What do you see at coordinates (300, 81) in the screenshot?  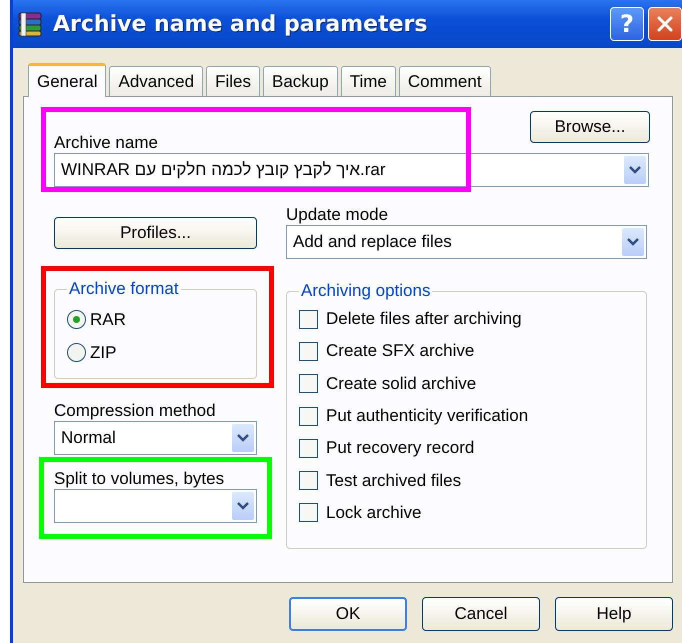 I see `tab: Backup` at bounding box center [300, 81].